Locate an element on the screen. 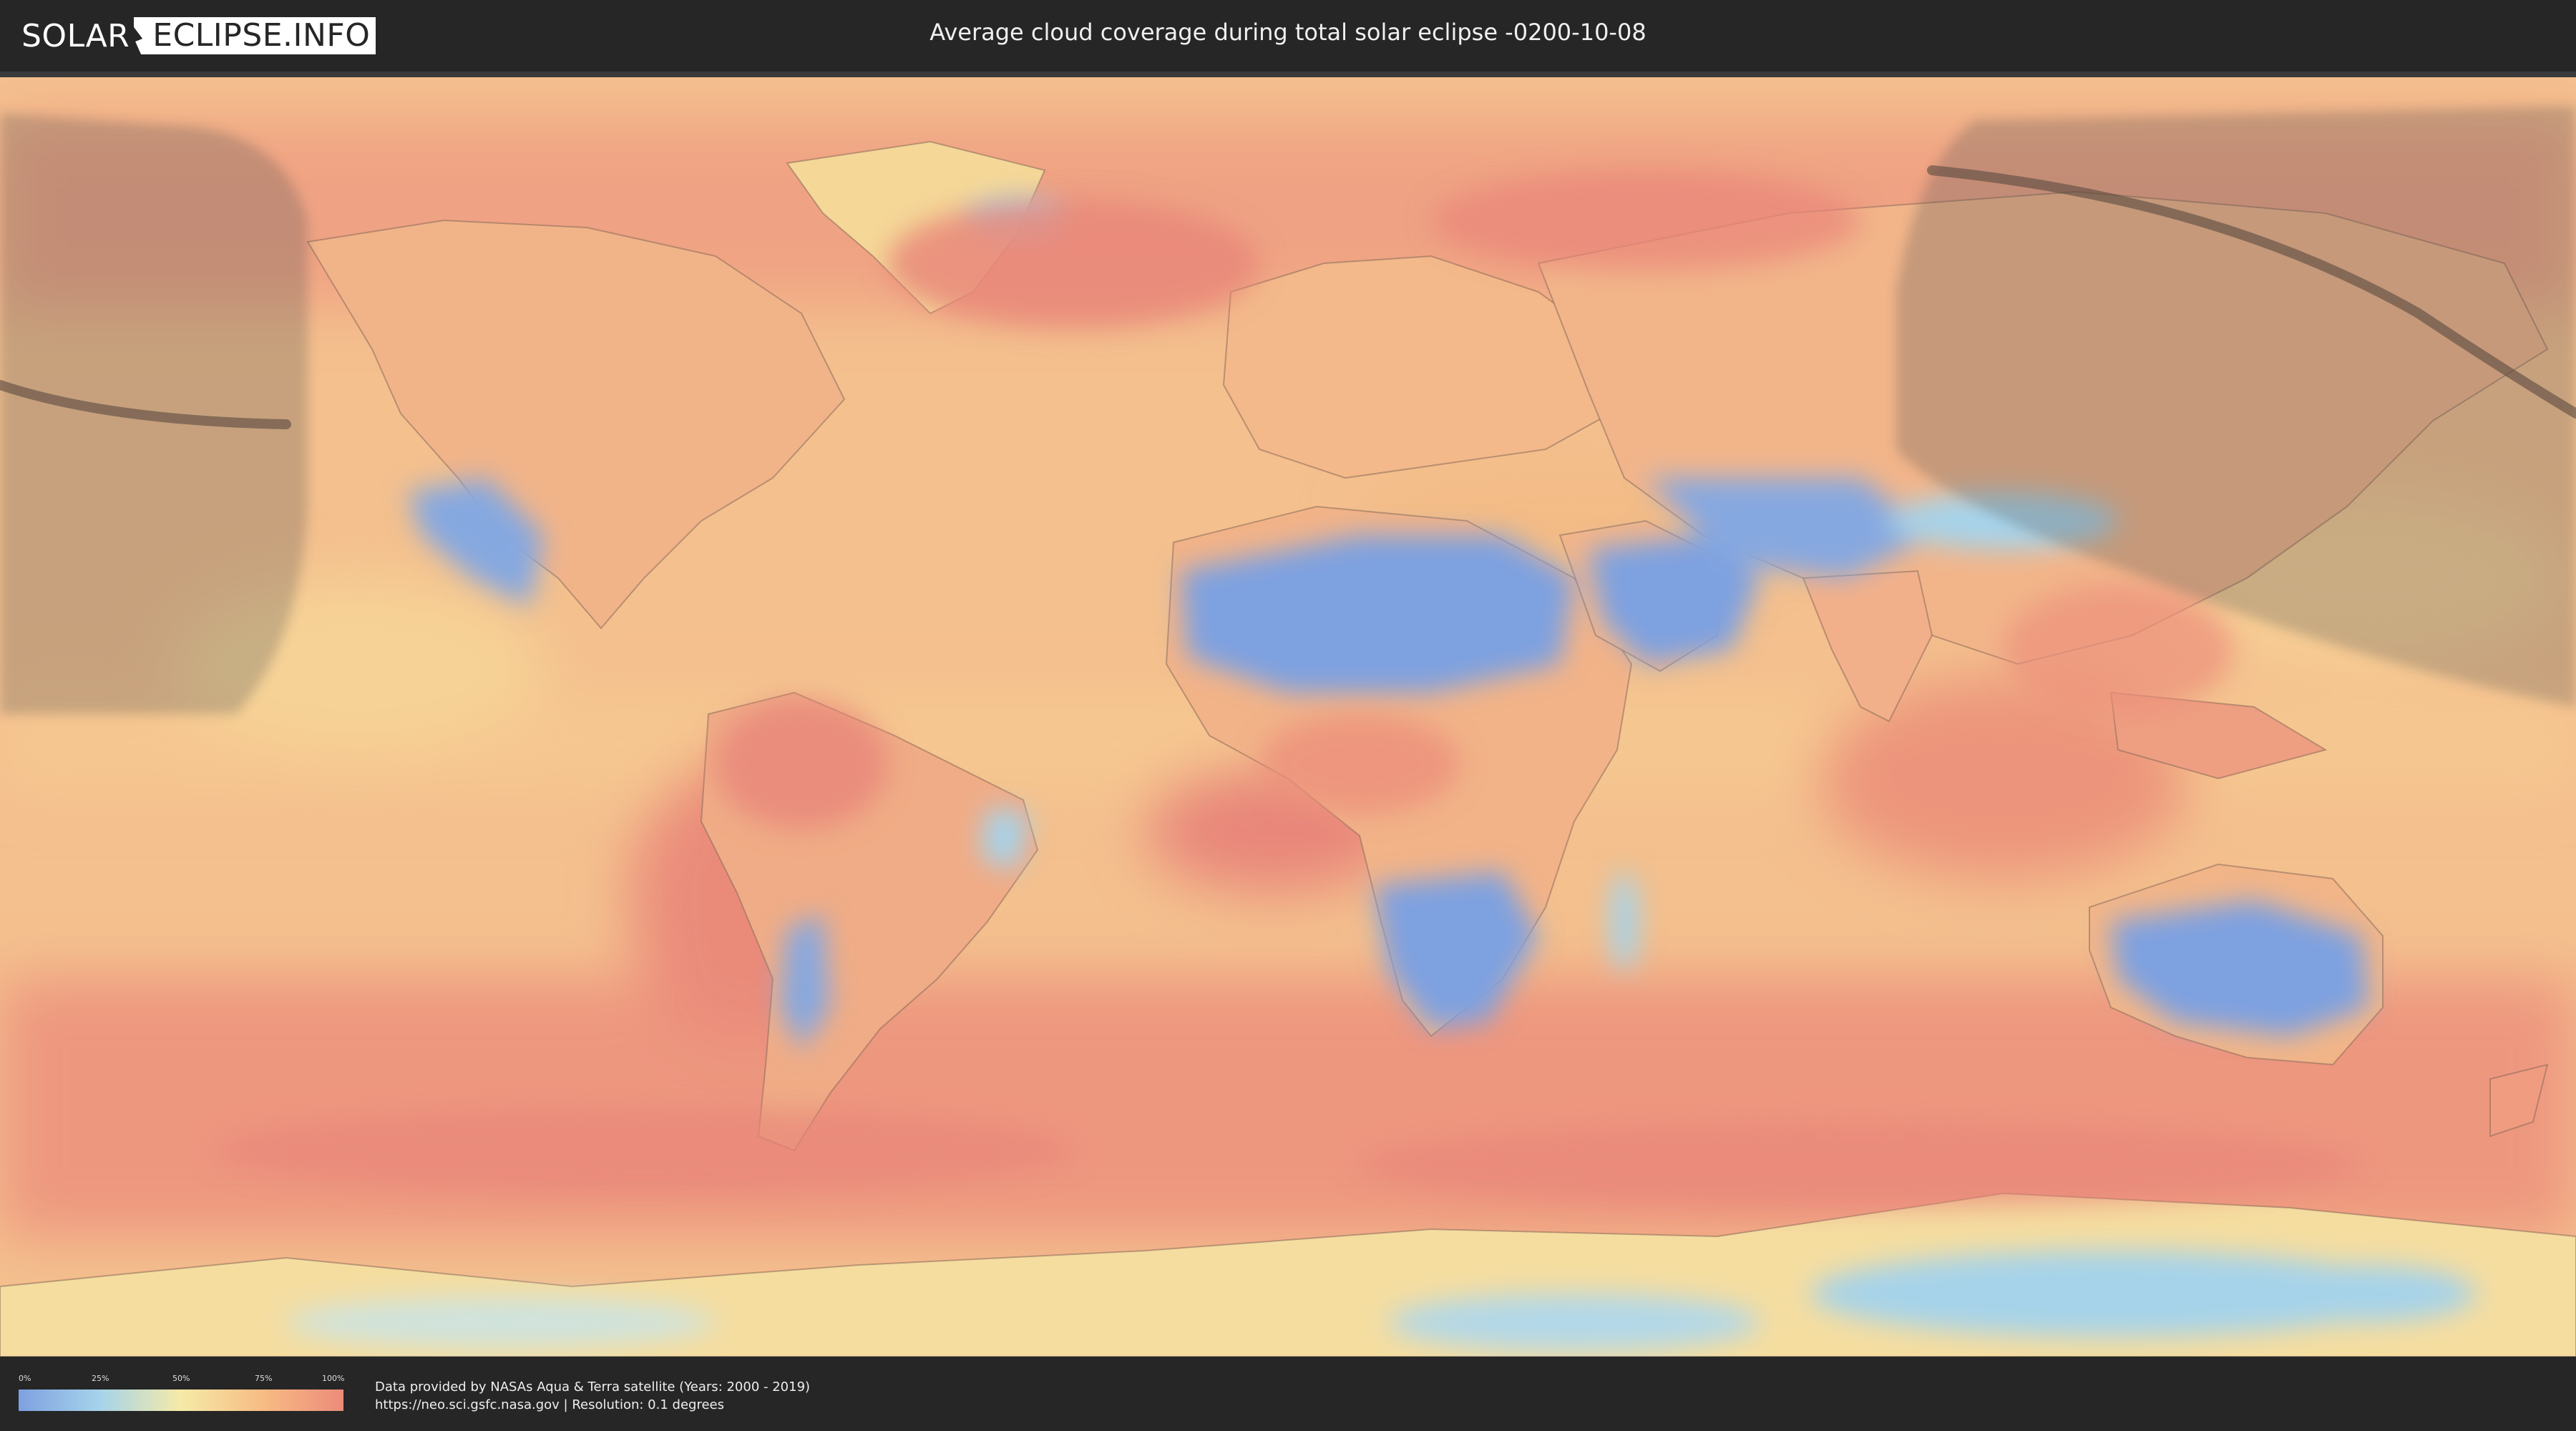 The width and height of the screenshot is (2576, 1431). legend-tick-25: 25% is located at coordinates (100, 1378).